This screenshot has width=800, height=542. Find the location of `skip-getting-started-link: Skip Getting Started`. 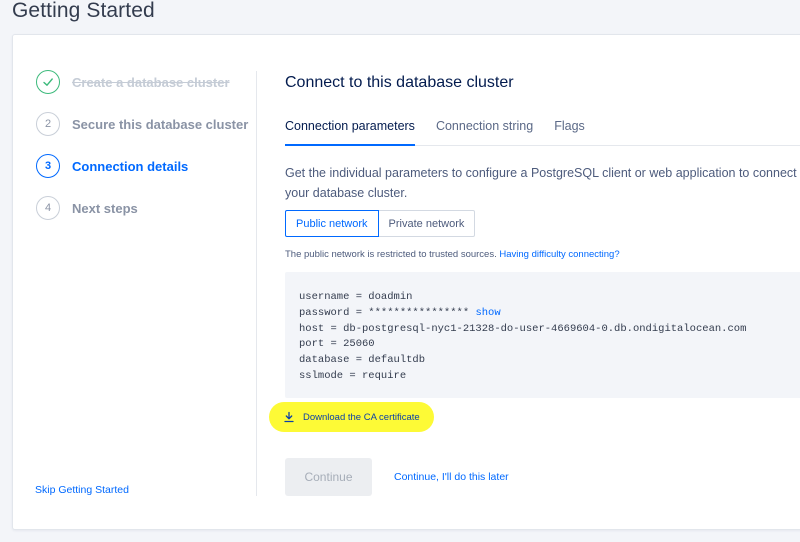

skip-getting-started-link: Skip Getting Started is located at coordinates (82, 490).